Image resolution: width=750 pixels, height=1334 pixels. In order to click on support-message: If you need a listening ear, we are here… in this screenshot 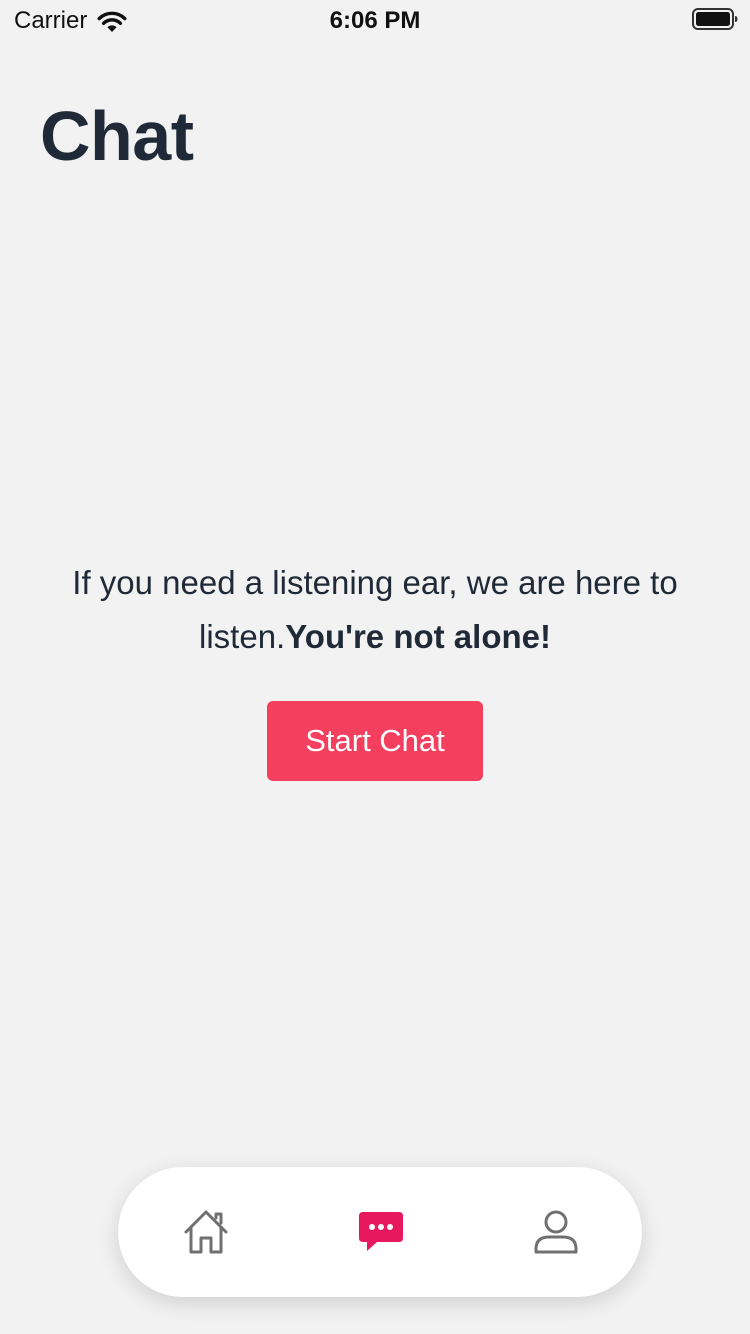, I will do `click(375, 610)`.